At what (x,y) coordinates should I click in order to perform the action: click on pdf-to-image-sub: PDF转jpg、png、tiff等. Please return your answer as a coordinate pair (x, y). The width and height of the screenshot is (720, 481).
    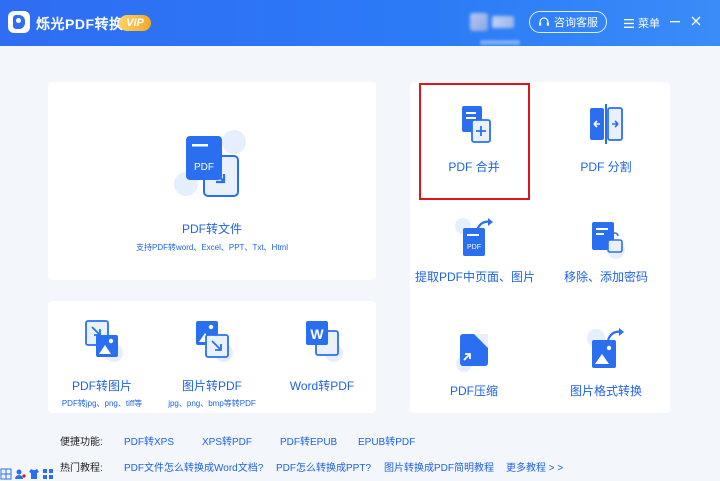
    Looking at the image, I should click on (102, 403).